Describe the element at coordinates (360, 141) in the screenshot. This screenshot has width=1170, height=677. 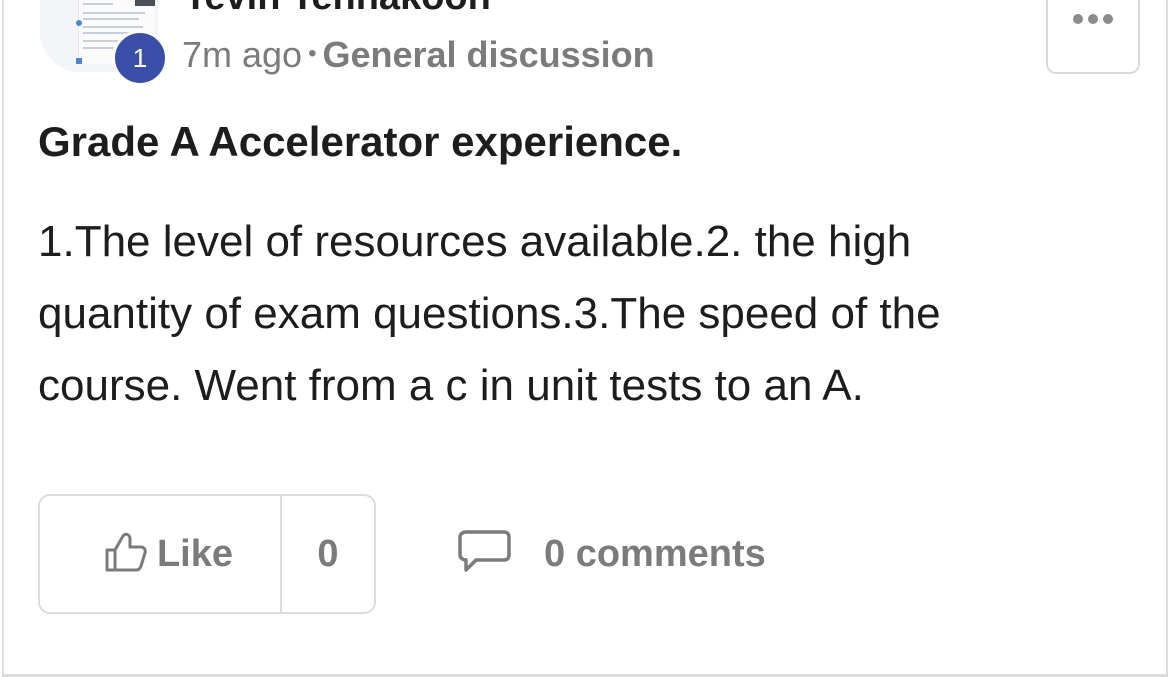
I see `post-title: Grade A Accelerator experience.` at that location.